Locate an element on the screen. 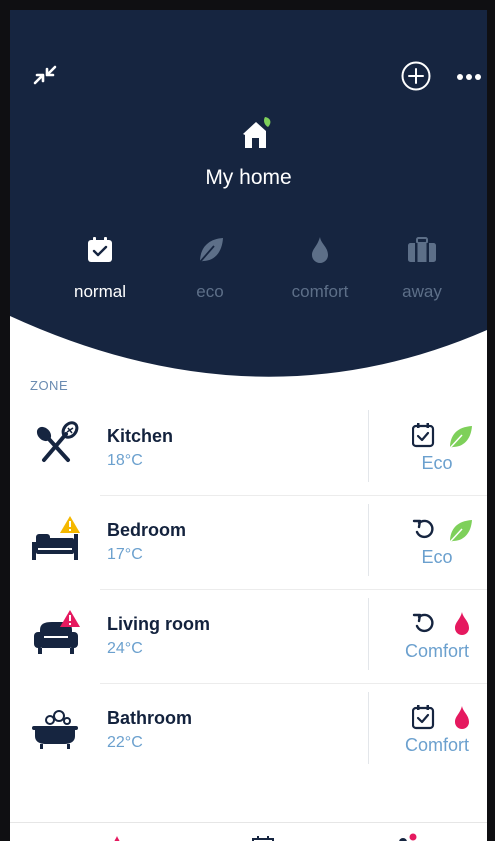 The height and width of the screenshot is (841, 495). mode-normal: normal is located at coordinates (100, 270).